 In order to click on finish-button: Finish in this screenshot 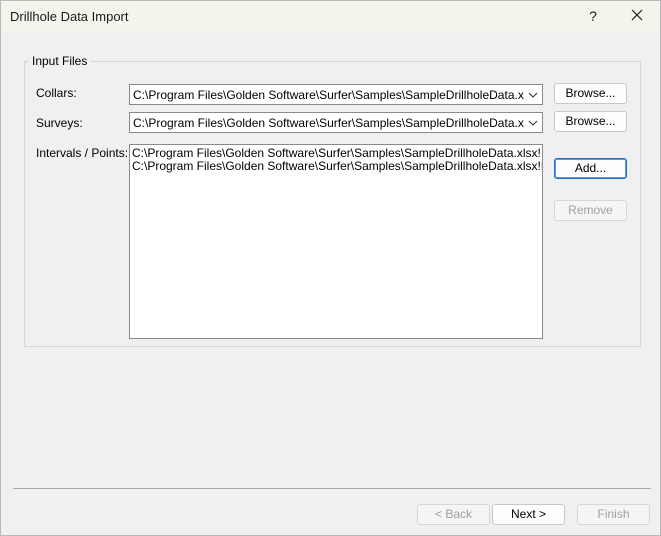, I will do `click(613, 514)`.